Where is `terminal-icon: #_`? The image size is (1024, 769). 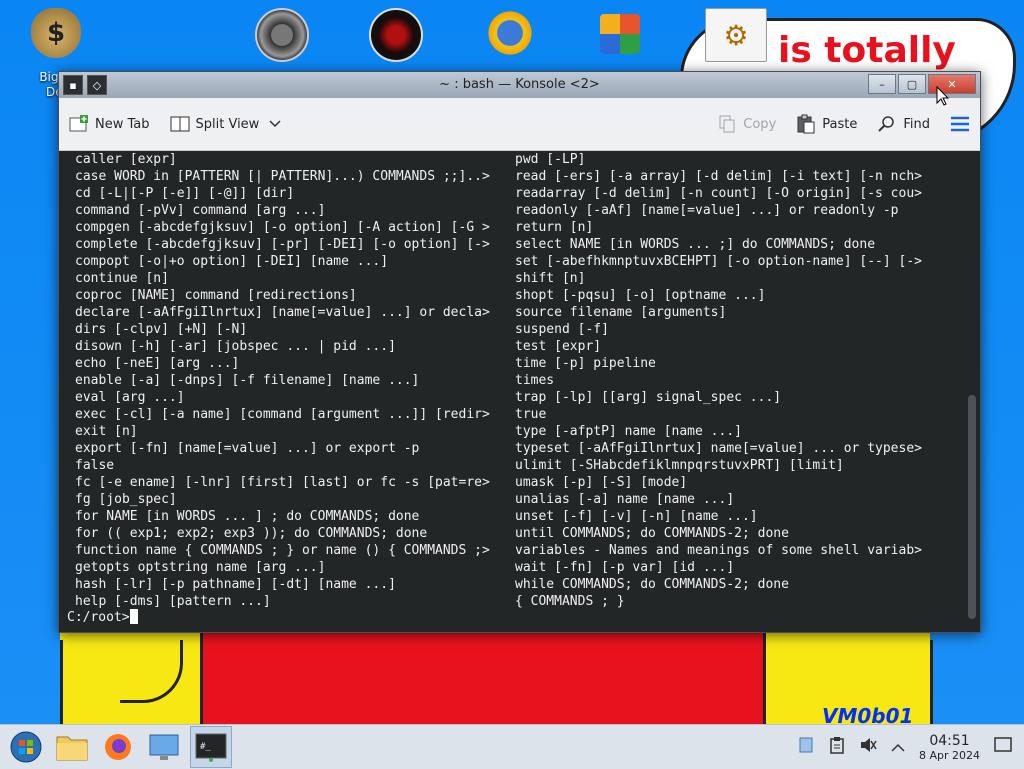
terminal-icon: #_ is located at coordinates (211, 747).